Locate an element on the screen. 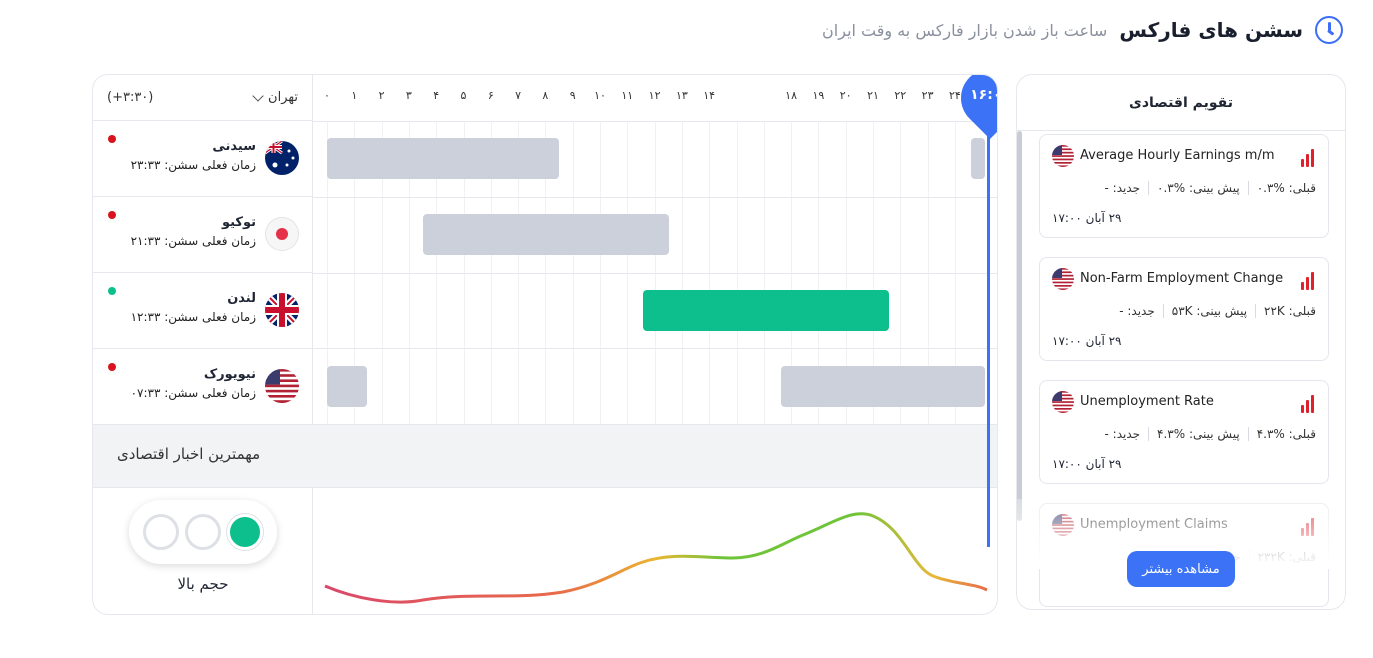  chevron-down-icon is located at coordinates (258, 95).